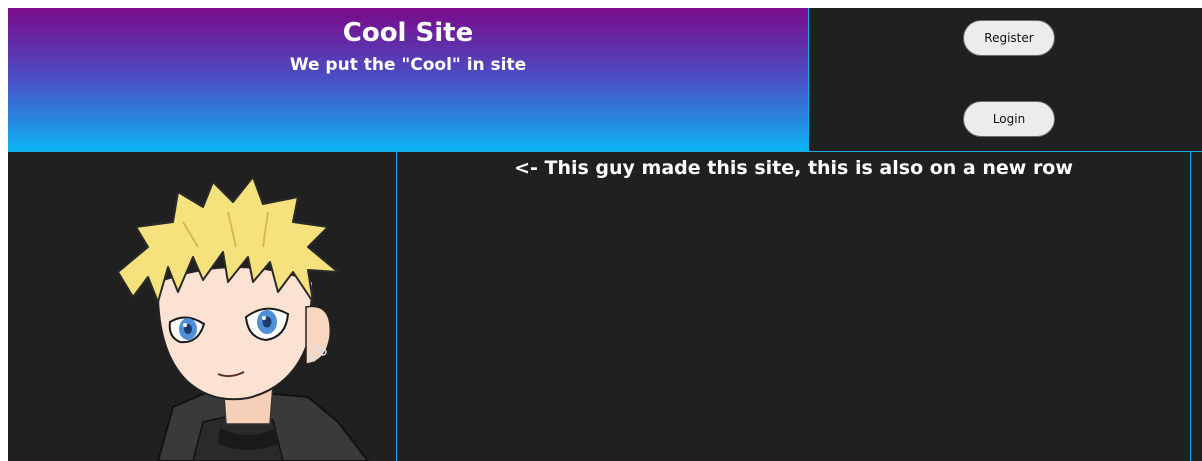  Describe the element at coordinates (1009, 119) in the screenshot. I see `login-button: Login` at that location.